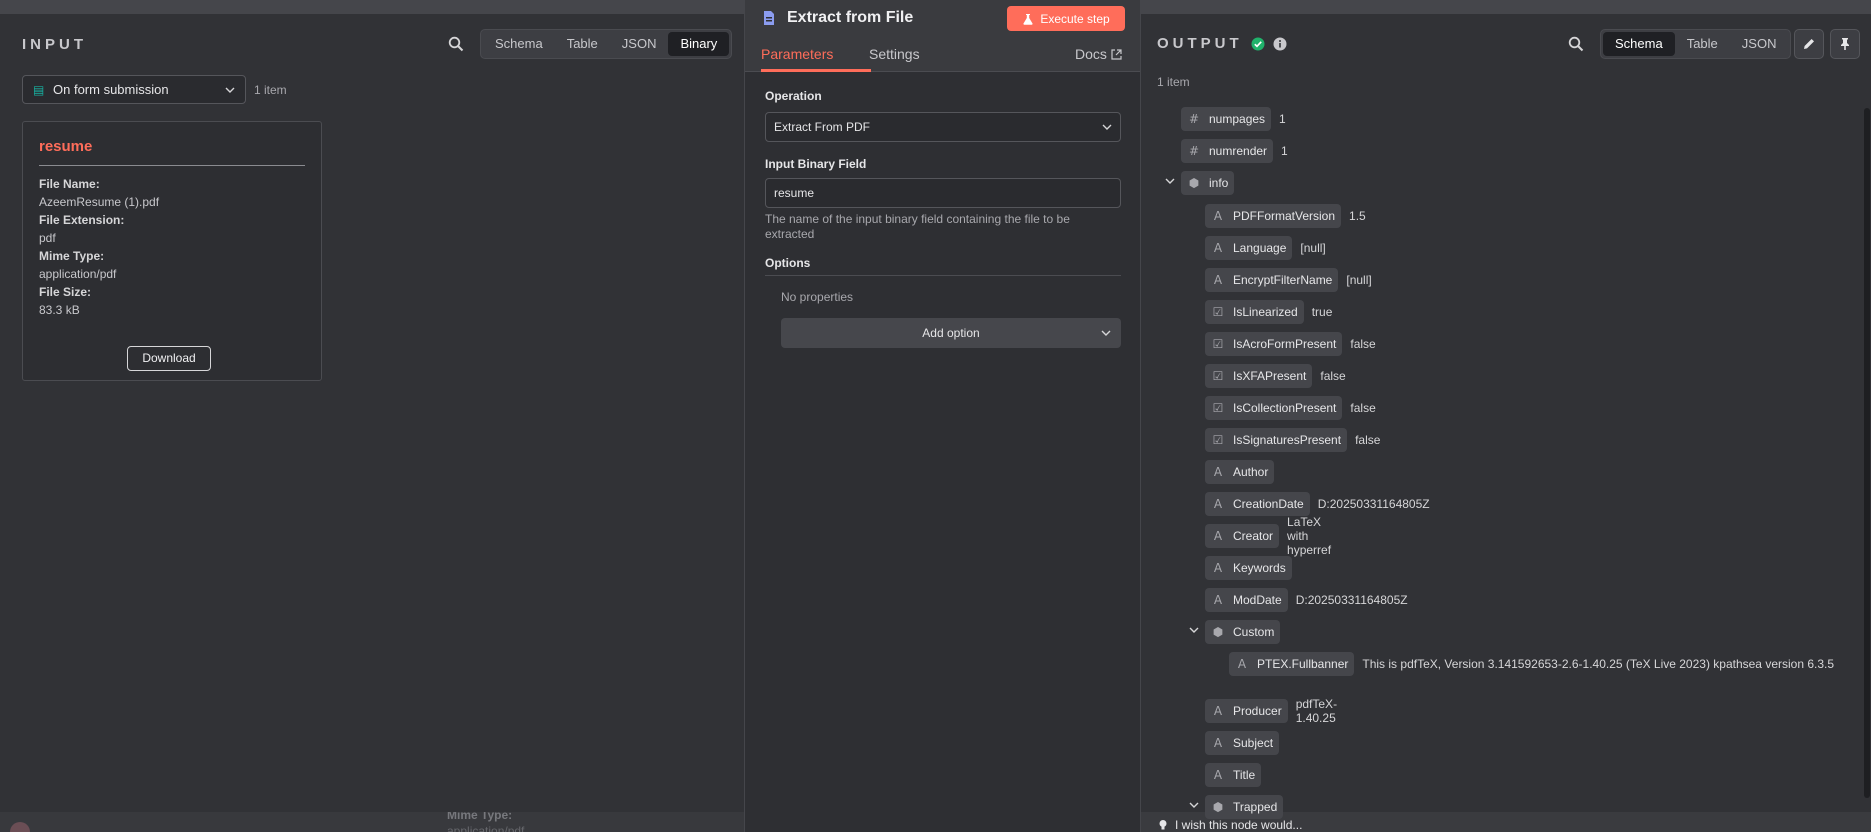 Image resolution: width=1871 pixels, height=832 pixels. I want to click on flask-icon, so click(1028, 19).